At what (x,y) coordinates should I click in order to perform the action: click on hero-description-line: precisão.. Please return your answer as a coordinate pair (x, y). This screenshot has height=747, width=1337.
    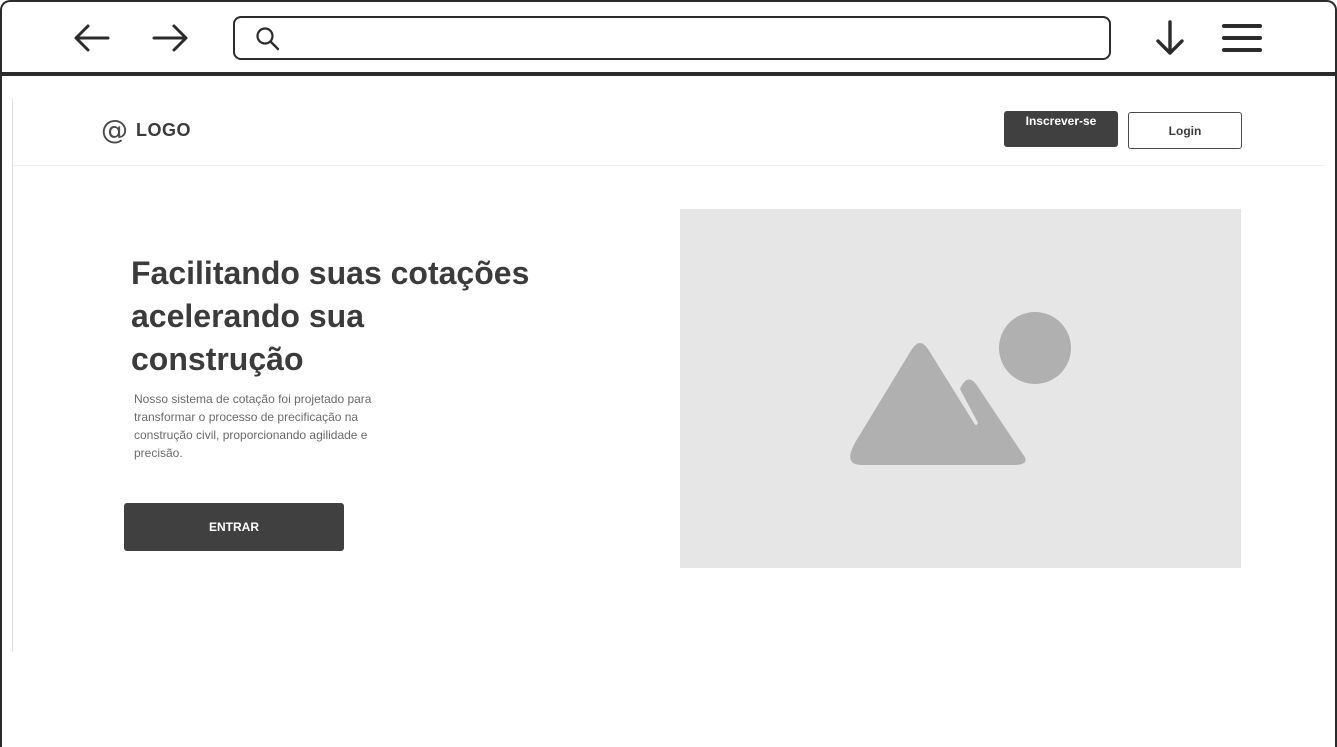
    Looking at the image, I should click on (158, 453).